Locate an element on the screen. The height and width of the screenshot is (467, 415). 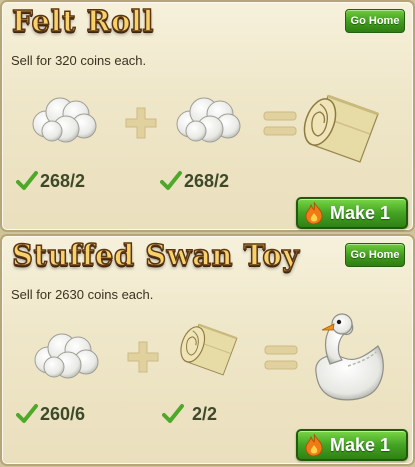
ingredient-count-value: 260/6 is located at coordinates (63, 413).